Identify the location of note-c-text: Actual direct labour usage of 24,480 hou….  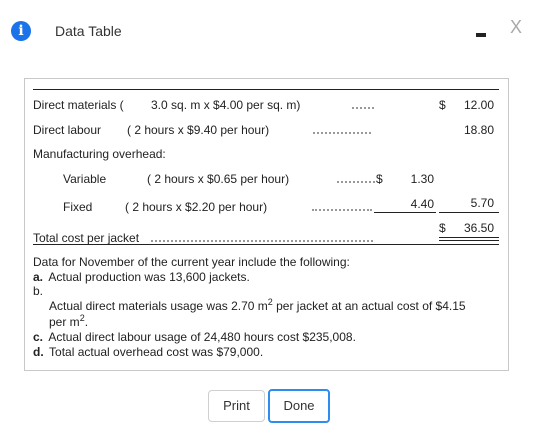
(202, 337).